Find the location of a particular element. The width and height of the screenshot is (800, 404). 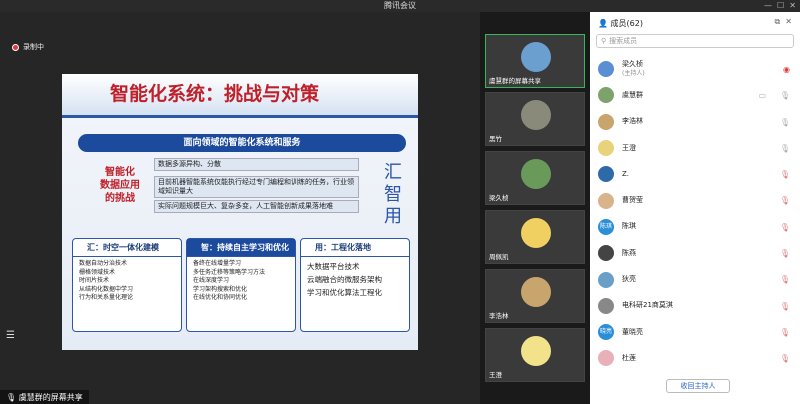

tile-name: 王澄 is located at coordinates (495, 375).